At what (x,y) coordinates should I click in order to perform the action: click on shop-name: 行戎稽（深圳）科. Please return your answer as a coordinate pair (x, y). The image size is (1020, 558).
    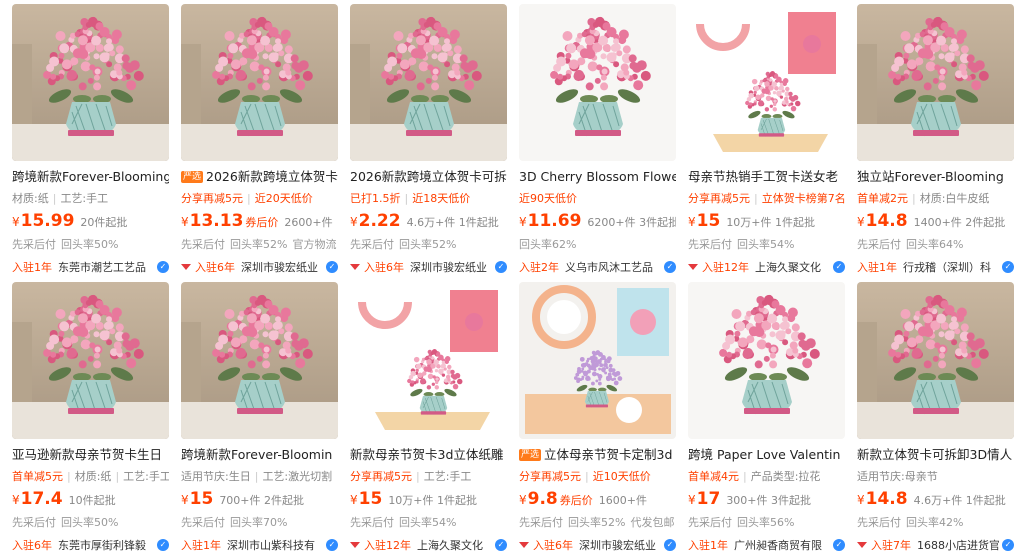
    Looking at the image, I should click on (951, 267).